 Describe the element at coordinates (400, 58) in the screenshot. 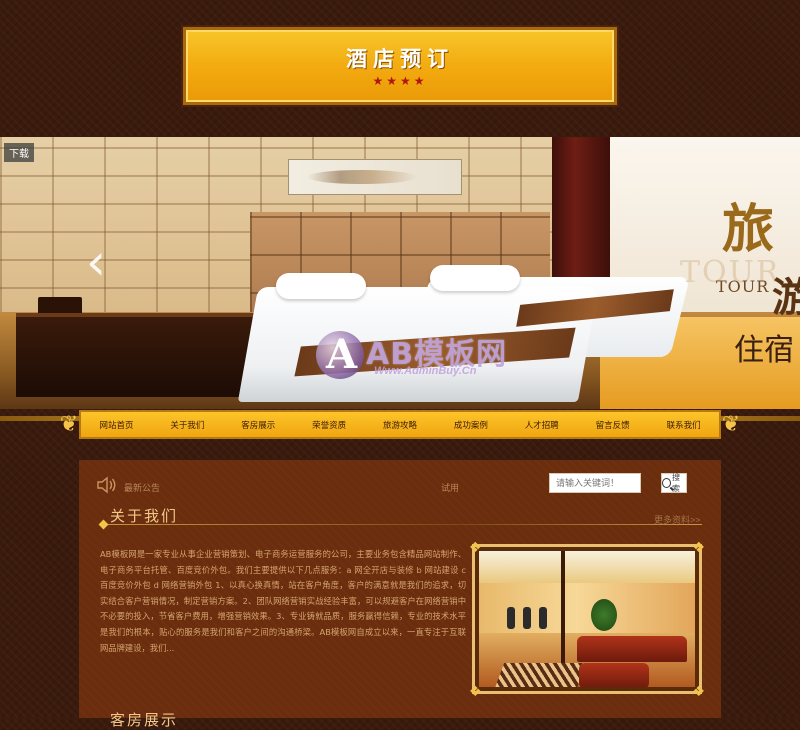

I see `logo-title: 酒店预订` at that location.